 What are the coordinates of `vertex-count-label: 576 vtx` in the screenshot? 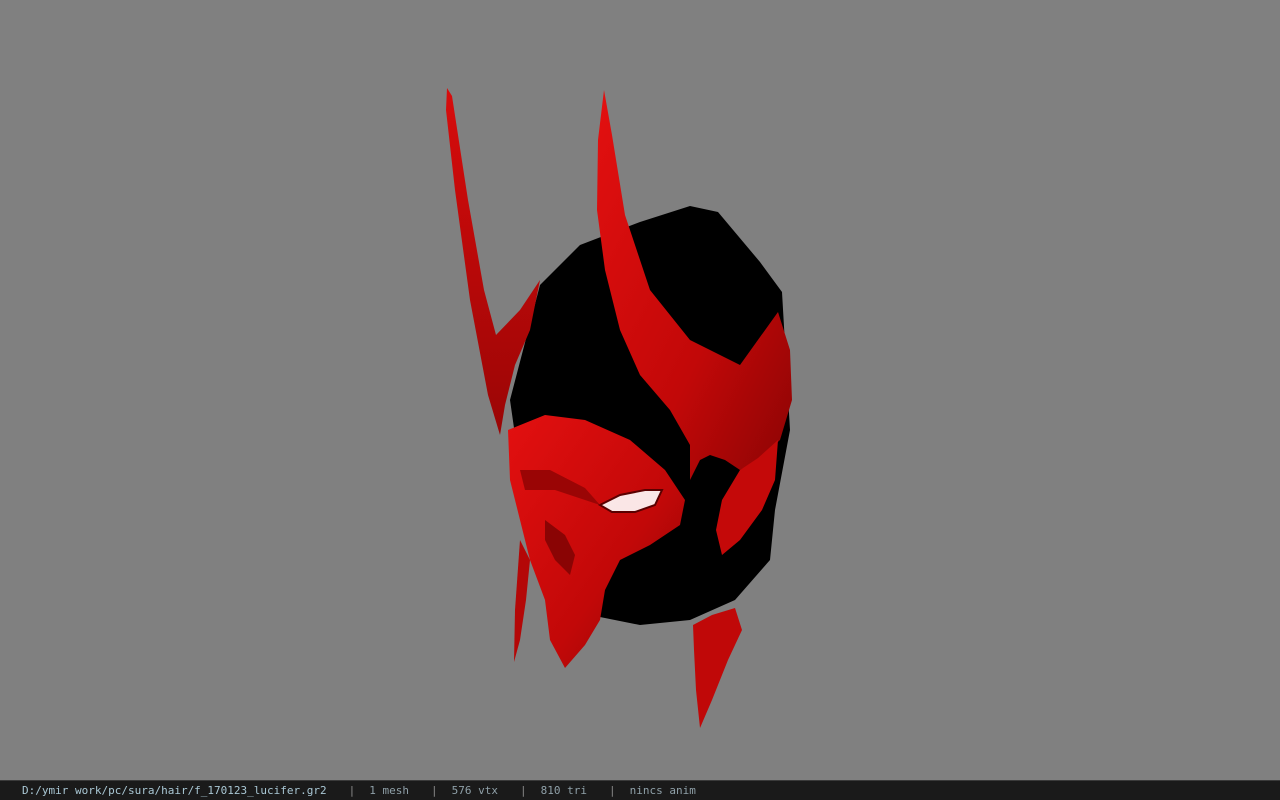 It's located at (474, 790).